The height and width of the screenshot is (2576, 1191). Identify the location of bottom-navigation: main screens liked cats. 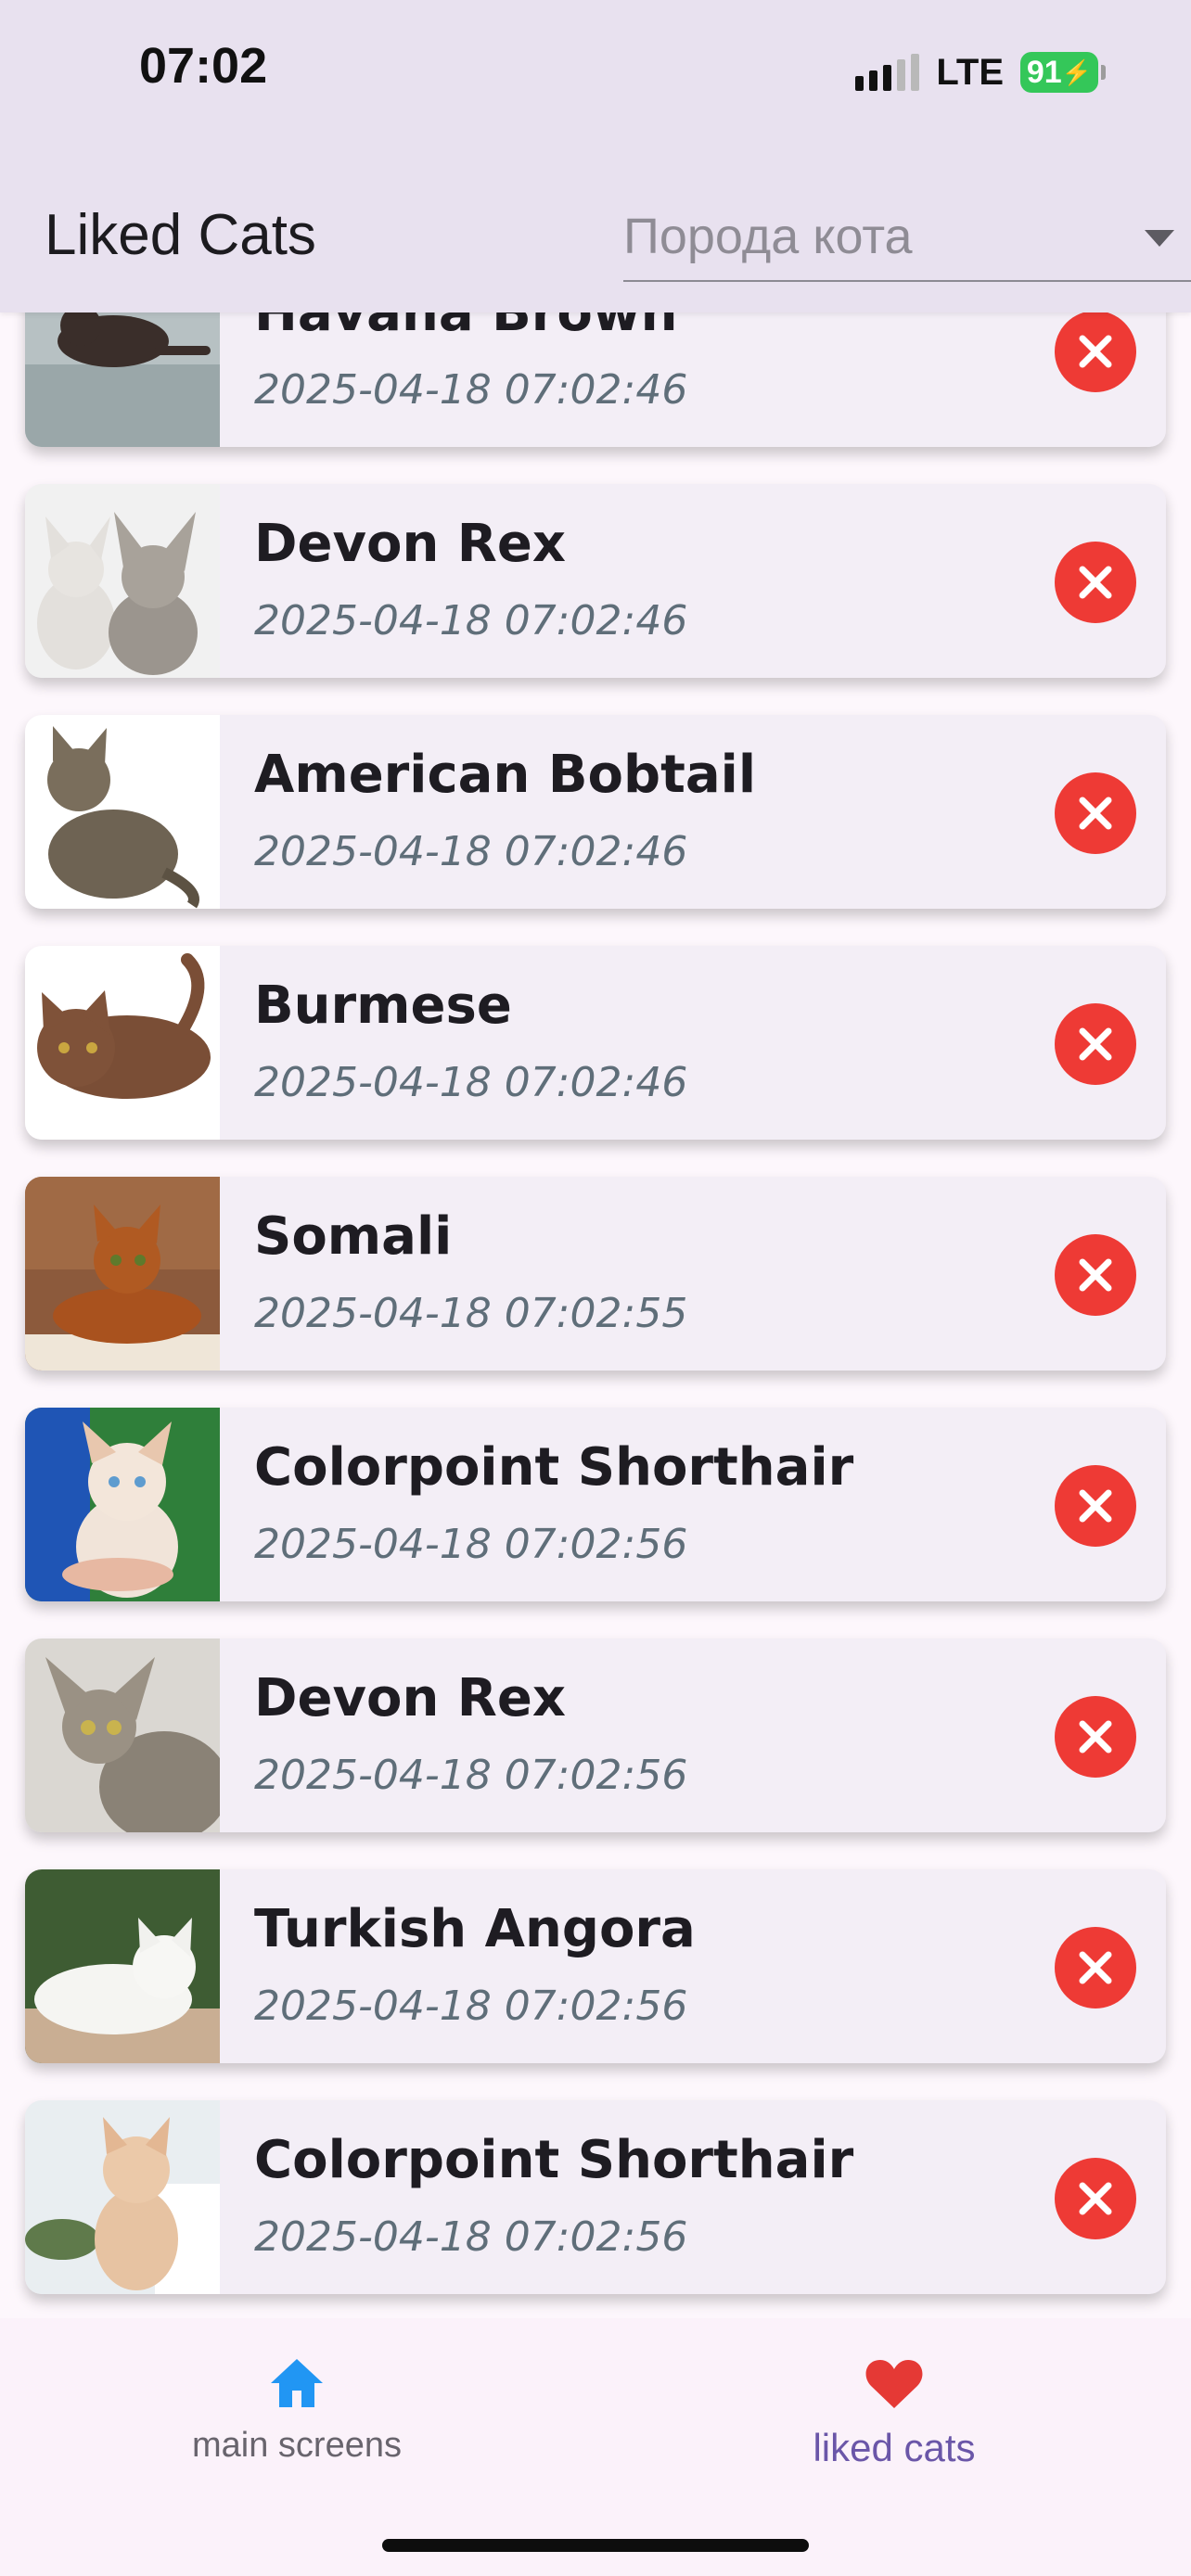
(595, 2447).